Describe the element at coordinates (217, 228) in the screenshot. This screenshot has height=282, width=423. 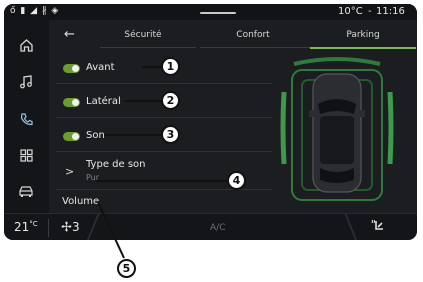
I see `ac-button: A/C` at that location.